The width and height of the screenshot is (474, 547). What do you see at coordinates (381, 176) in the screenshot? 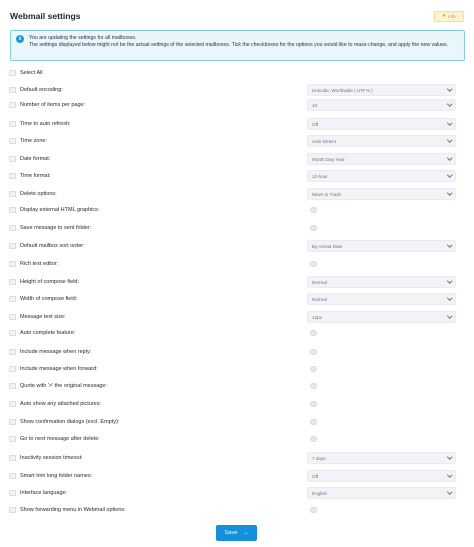
I see `setting-select: 12-hour` at bounding box center [381, 176].